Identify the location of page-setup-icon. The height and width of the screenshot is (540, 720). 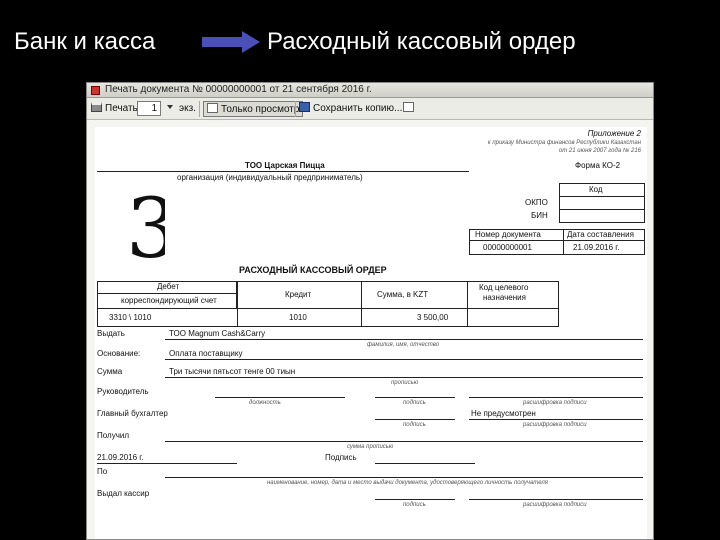
(408, 107).